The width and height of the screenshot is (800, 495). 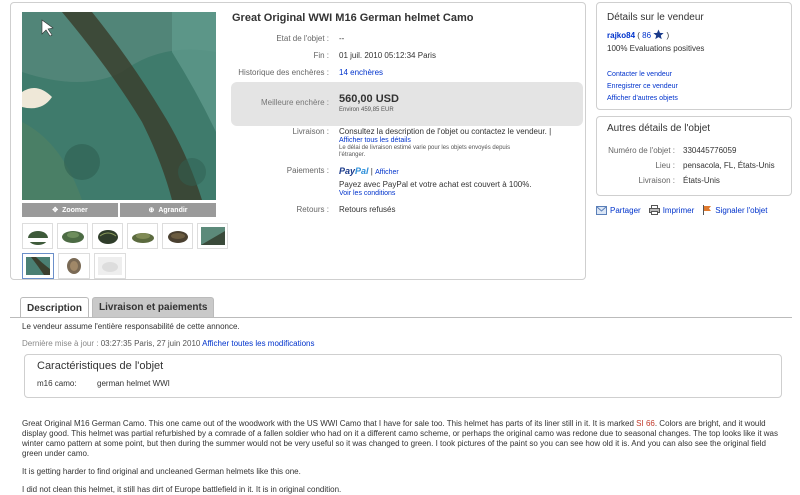 I want to click on flag-icon, so click(x=707, y=210).